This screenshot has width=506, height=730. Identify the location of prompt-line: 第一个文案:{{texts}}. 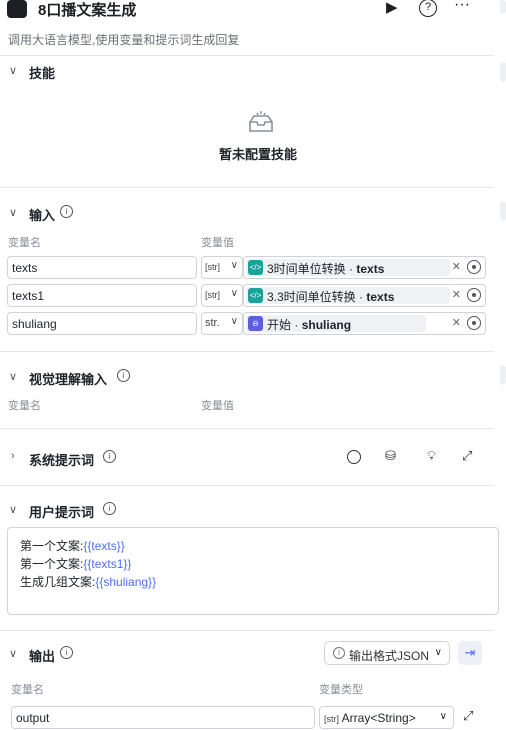
(72, 545).